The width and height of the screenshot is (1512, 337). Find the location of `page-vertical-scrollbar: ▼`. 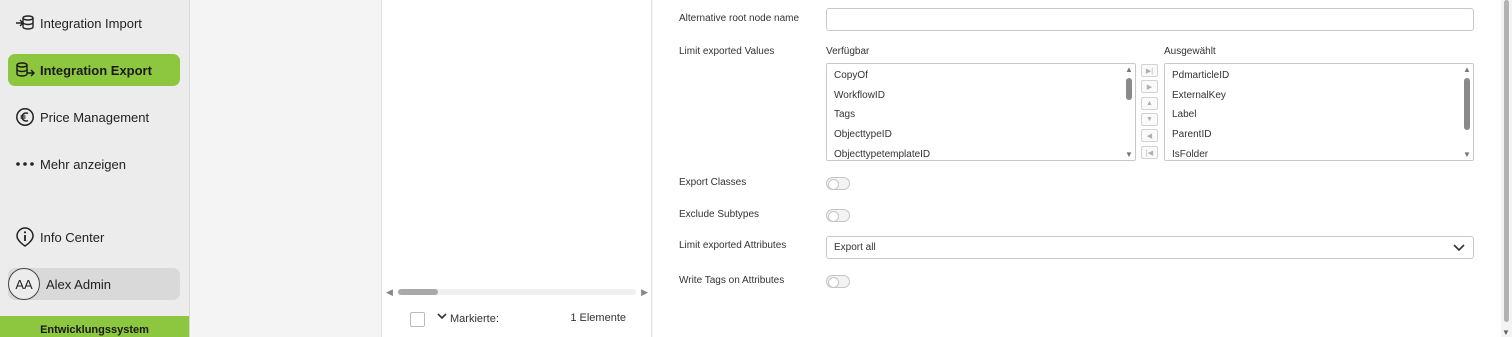

page-vertical-scrollbar: ▼ is located at coordinates (1506, 168).